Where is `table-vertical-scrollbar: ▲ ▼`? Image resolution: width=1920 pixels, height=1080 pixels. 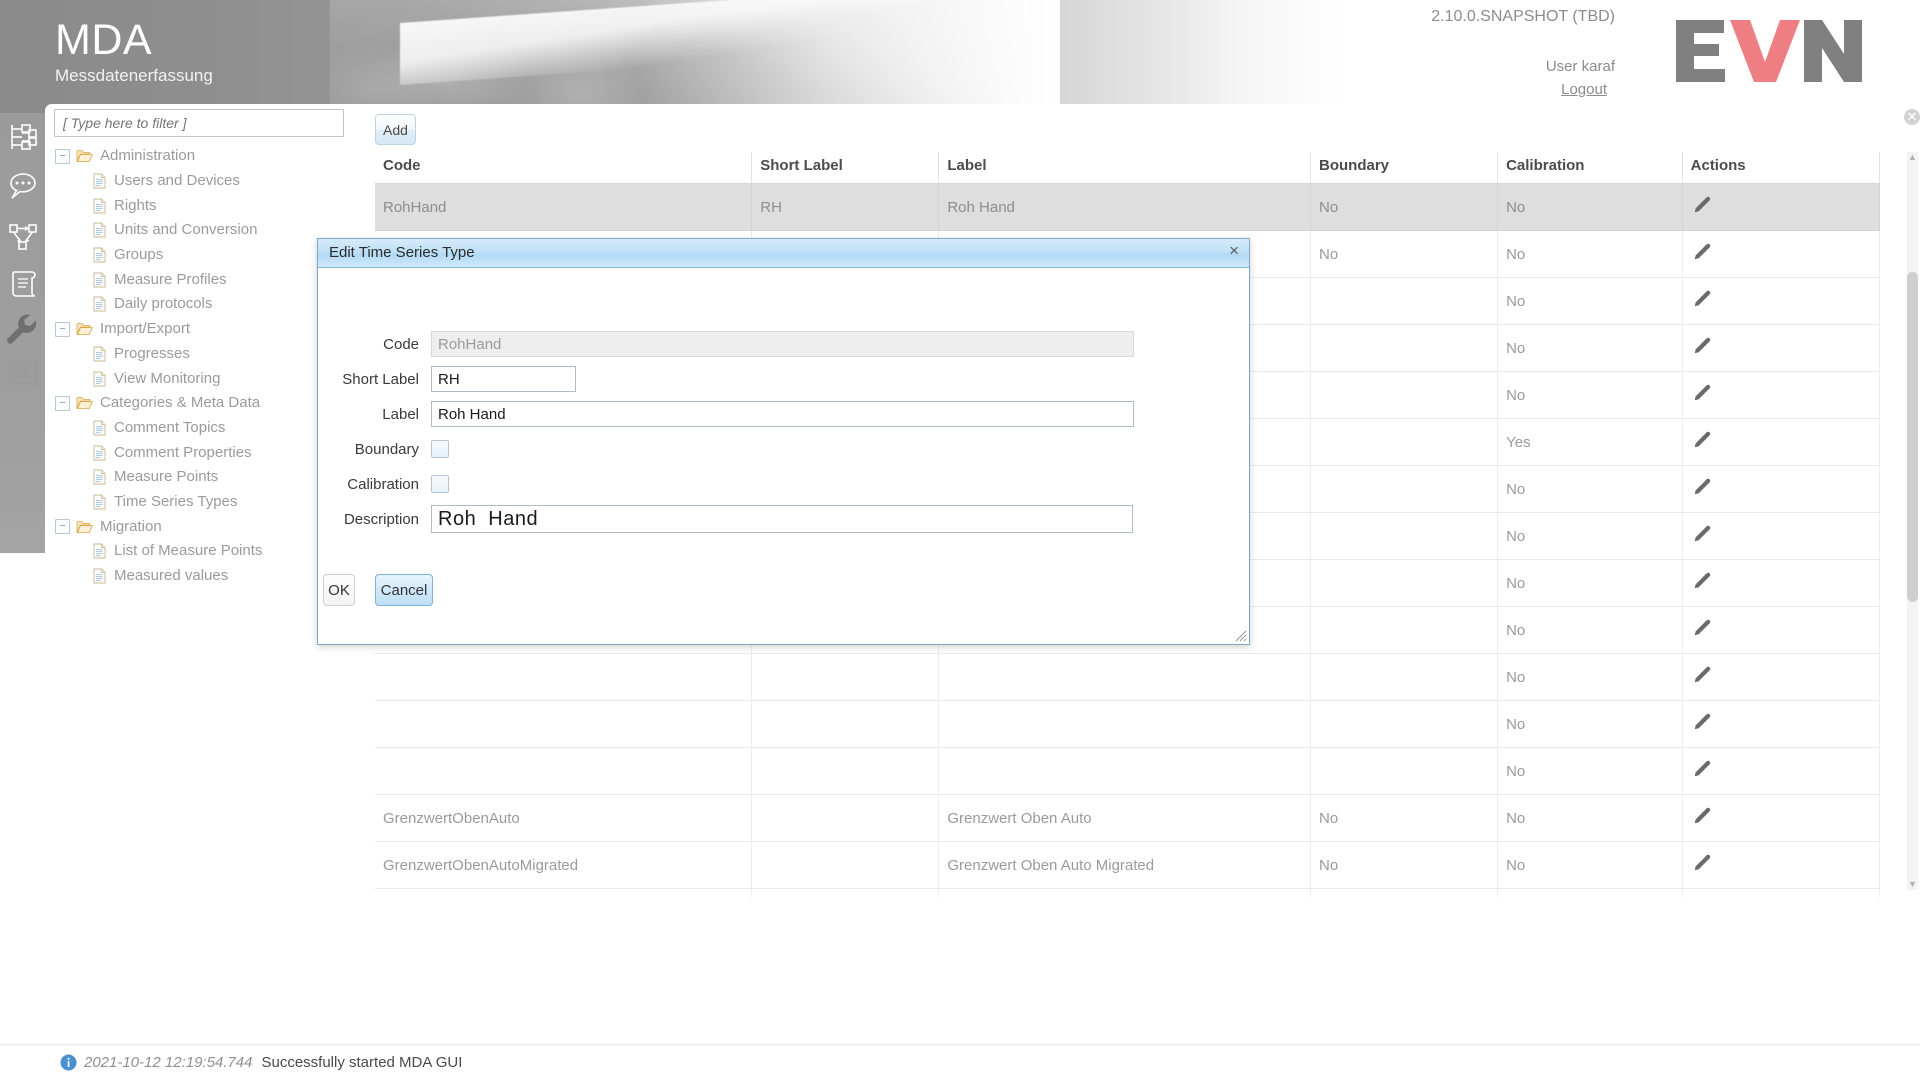
table-vertical-scrollbar: ▲ ▼ is located at coordinates (1912, 521).